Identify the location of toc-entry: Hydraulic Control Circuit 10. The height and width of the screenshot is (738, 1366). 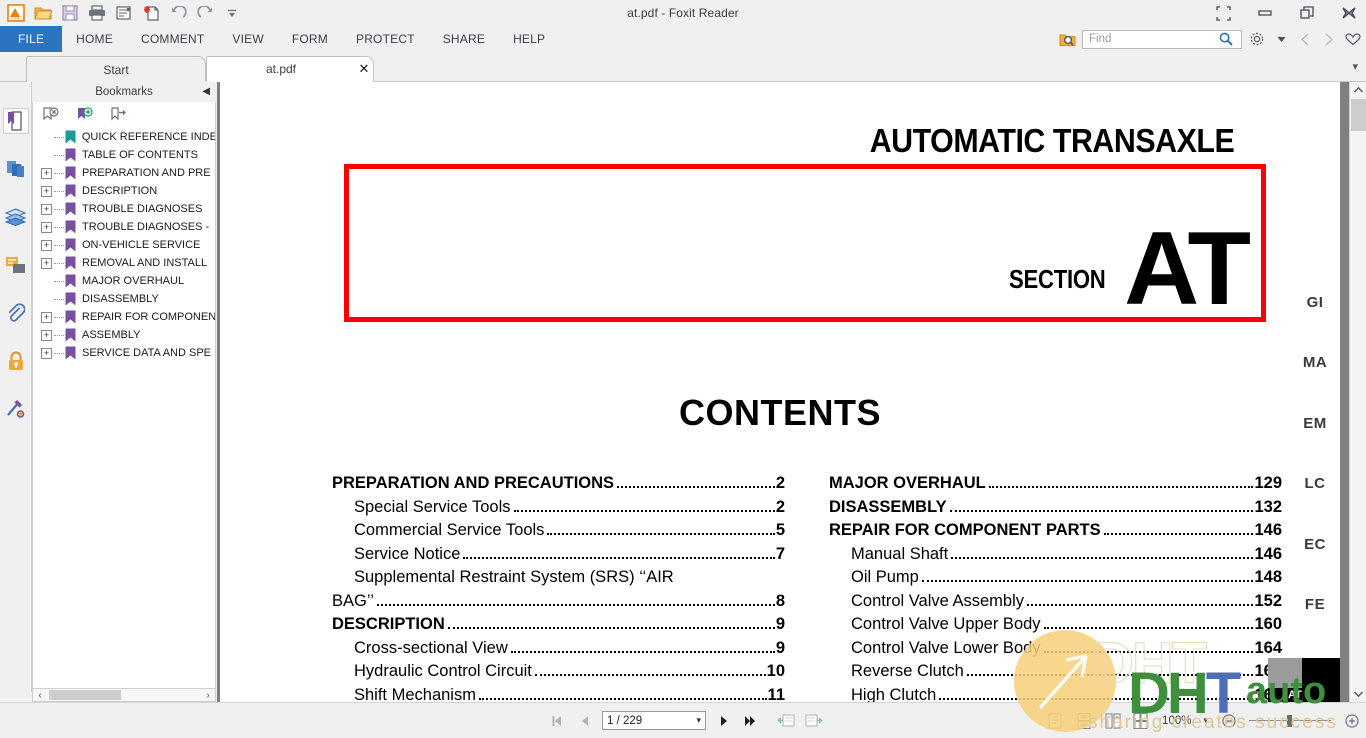
(558, 672).